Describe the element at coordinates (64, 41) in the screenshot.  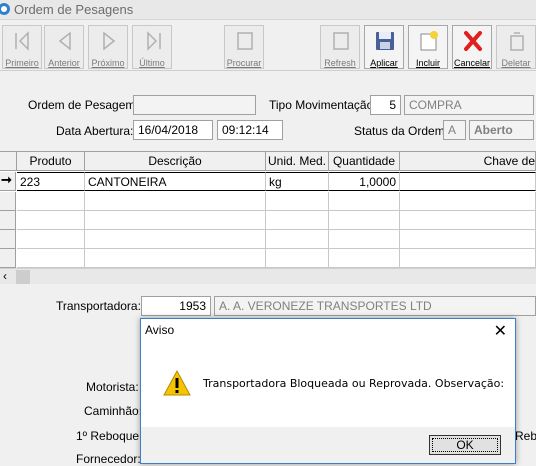
I see `previous-record-icon` at that location.